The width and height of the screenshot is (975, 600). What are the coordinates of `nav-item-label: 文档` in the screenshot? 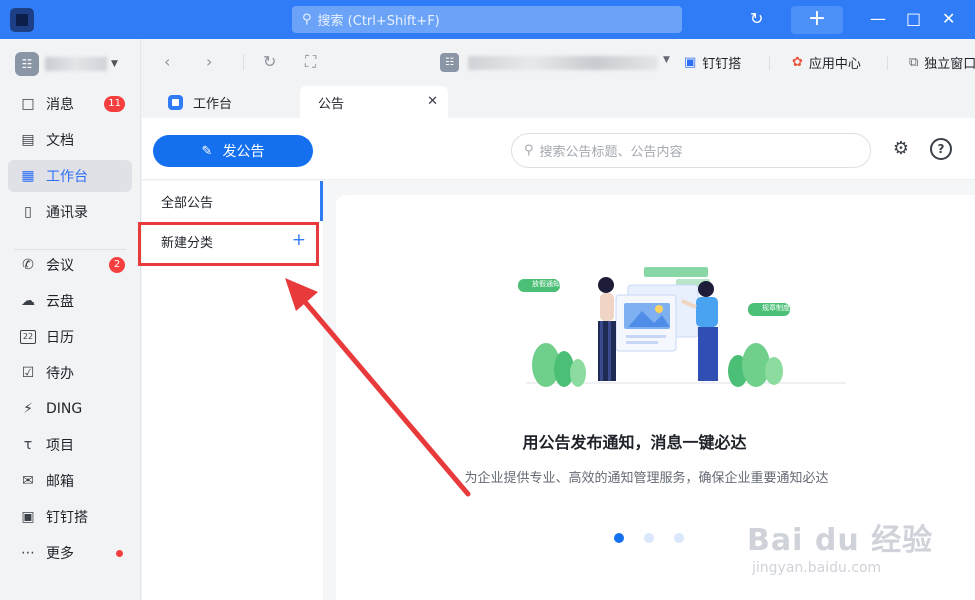 It's located at (60, 141).